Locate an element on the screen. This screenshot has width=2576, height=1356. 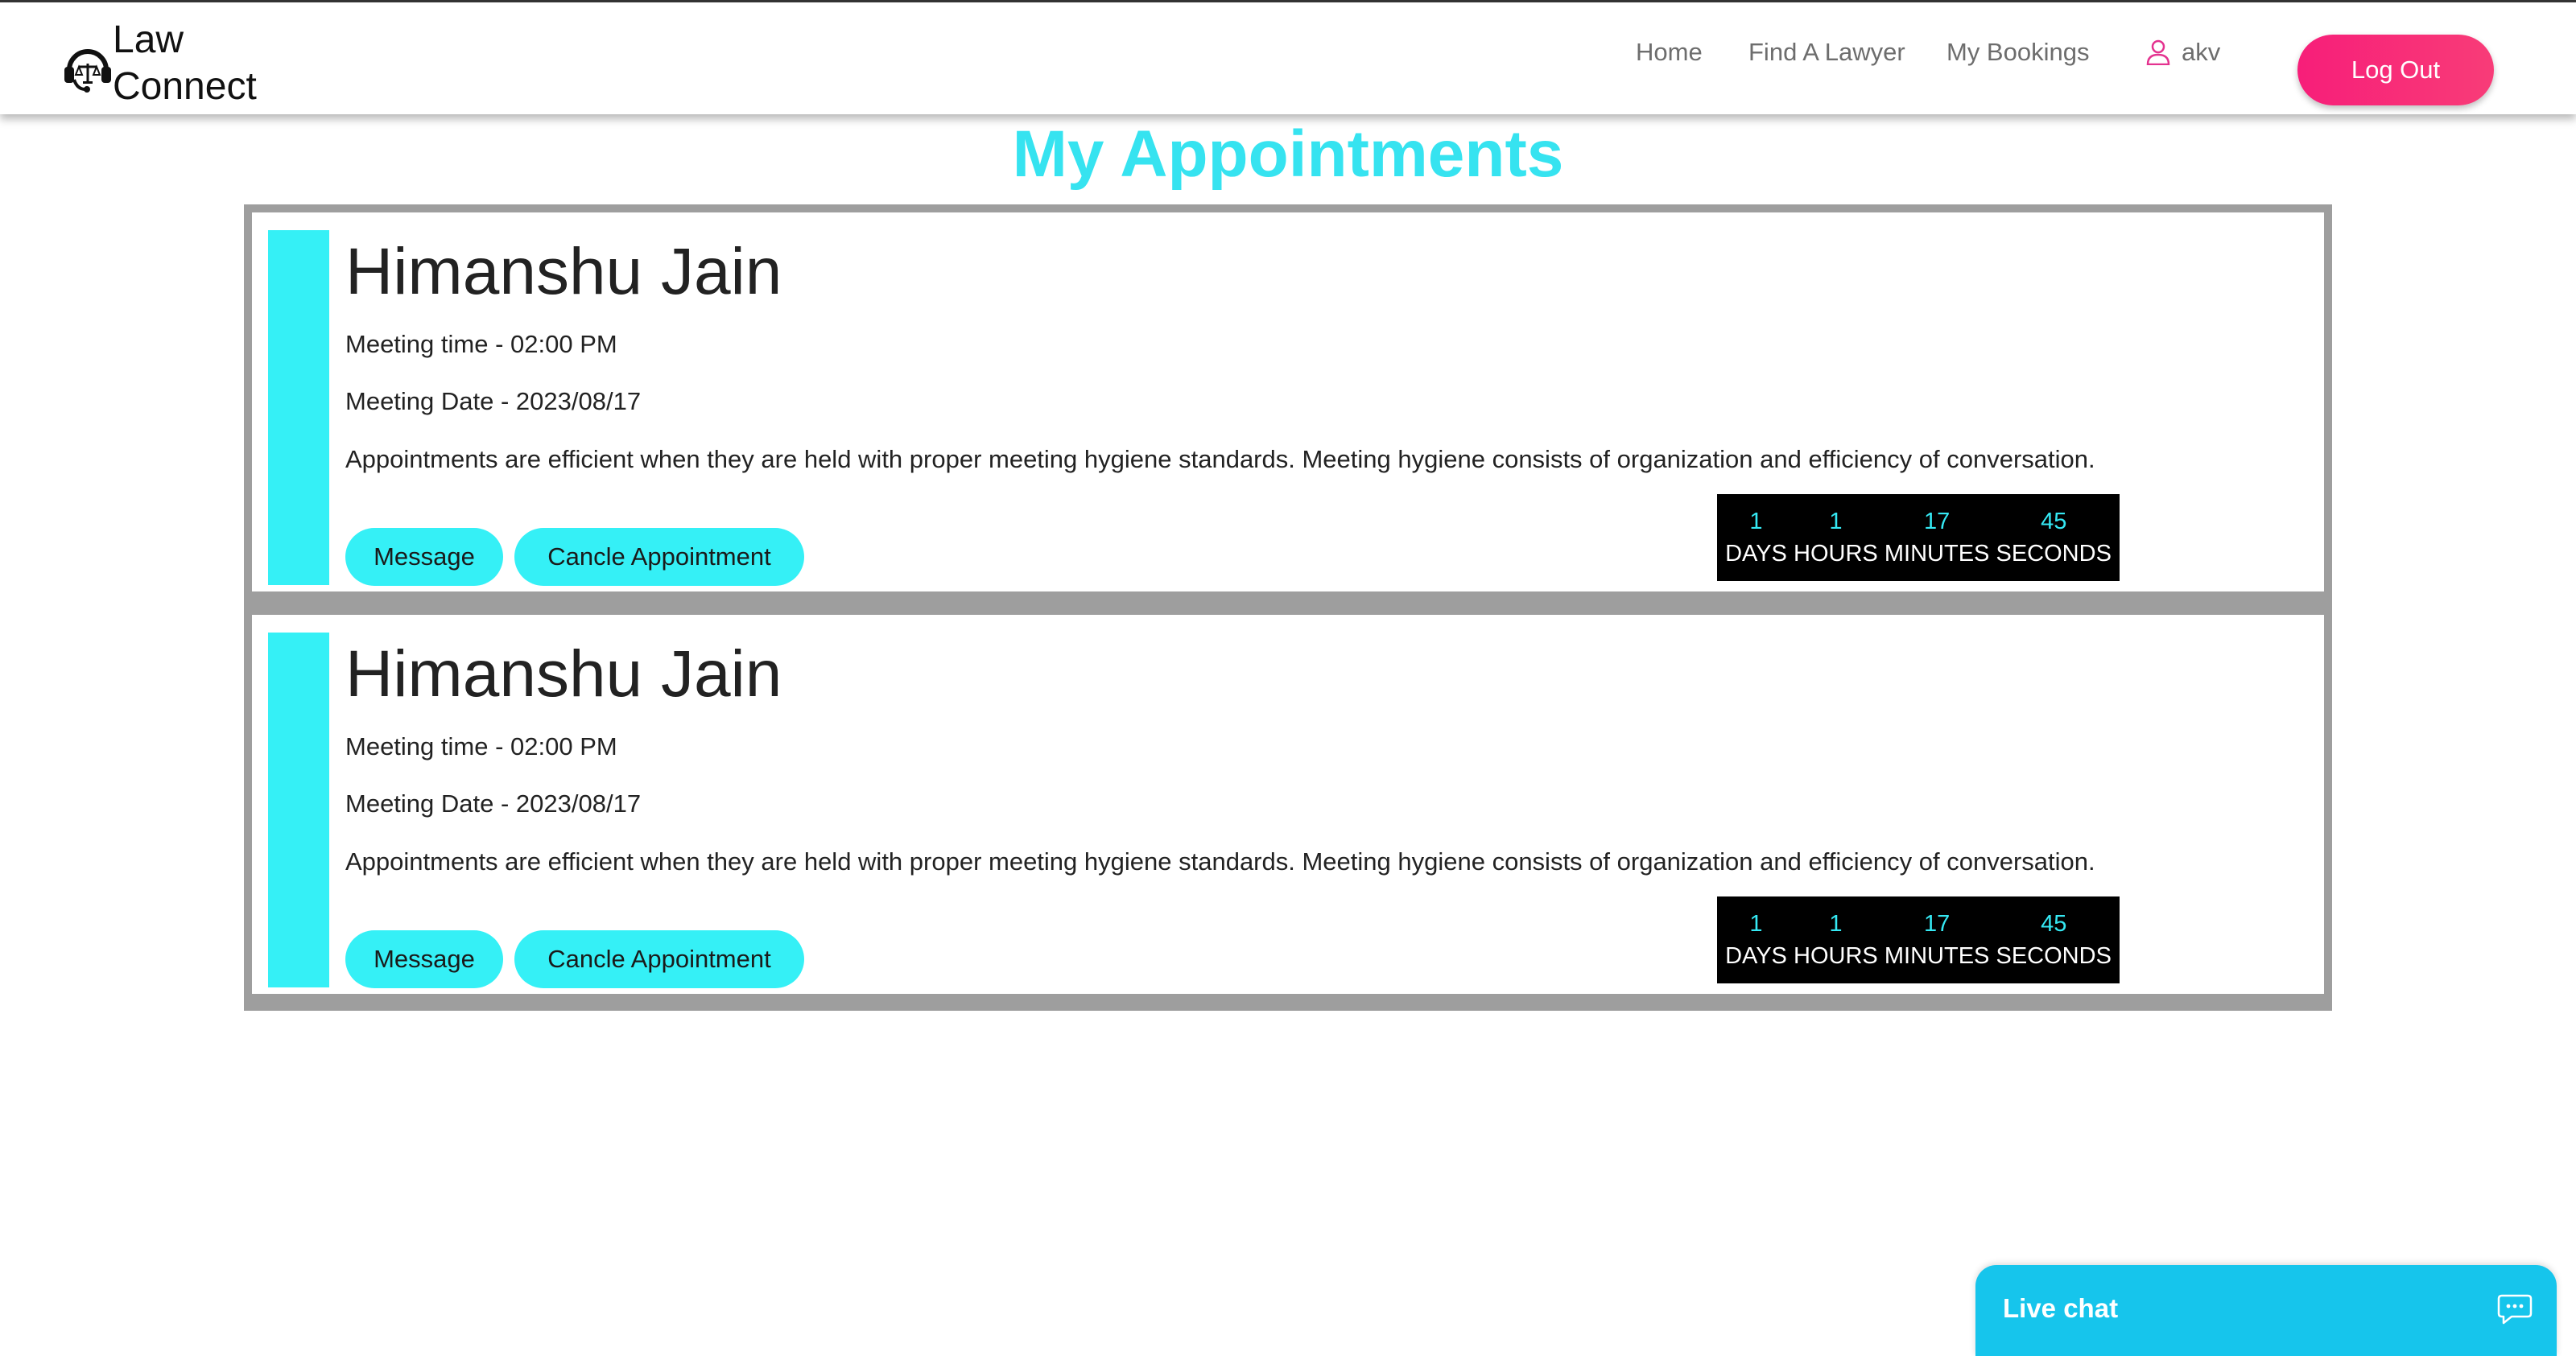
user-icon is located at coordinates (2158, 52).